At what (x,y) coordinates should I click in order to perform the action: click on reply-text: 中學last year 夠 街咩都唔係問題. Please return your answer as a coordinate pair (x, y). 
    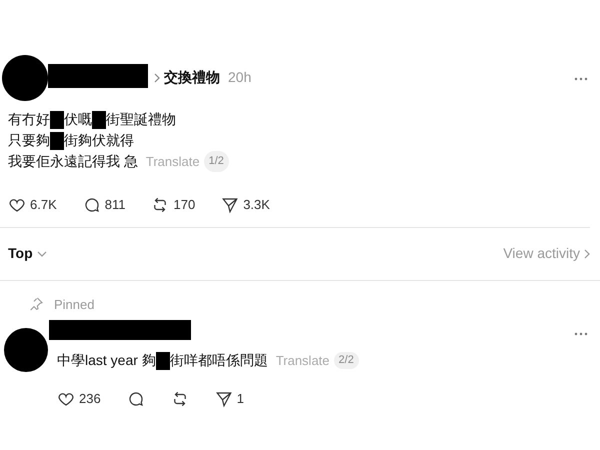
    Looking at the image, I should click on (162, 360).